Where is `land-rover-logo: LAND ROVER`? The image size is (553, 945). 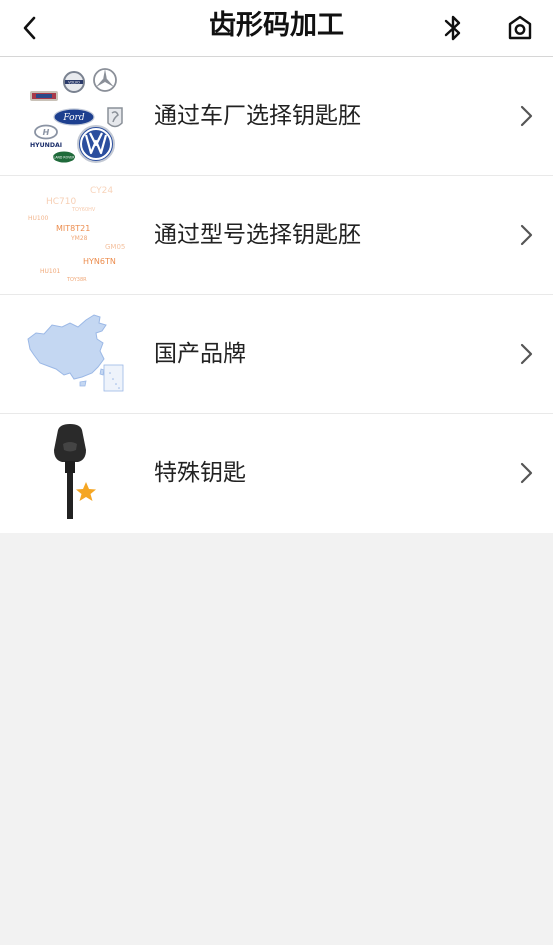 land-rover-logo: LAND ROVER is located at coordinates (64, 157).